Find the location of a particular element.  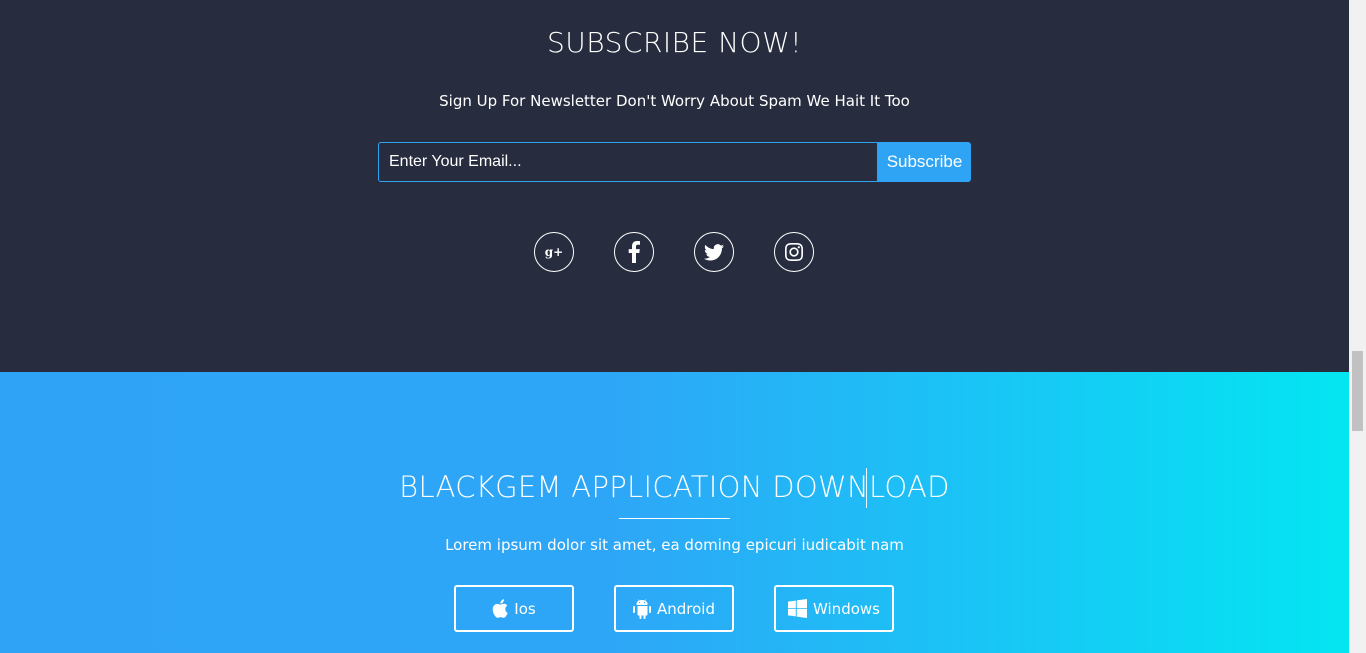

instagram-link is located at coordinates (794, 252).